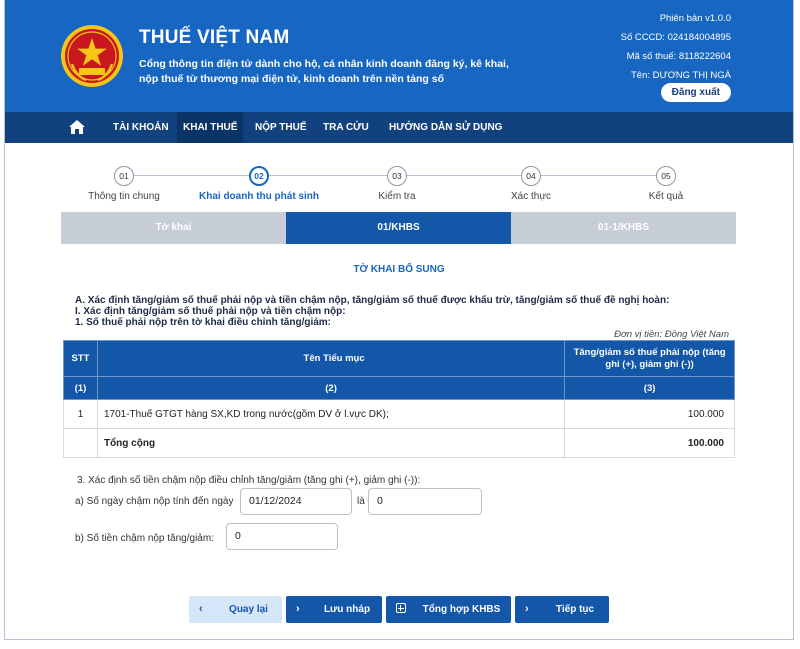 The height and width of the screenshot is (649, 800). I want to click on step-5: 05 Kết quả, so click(666, 184).